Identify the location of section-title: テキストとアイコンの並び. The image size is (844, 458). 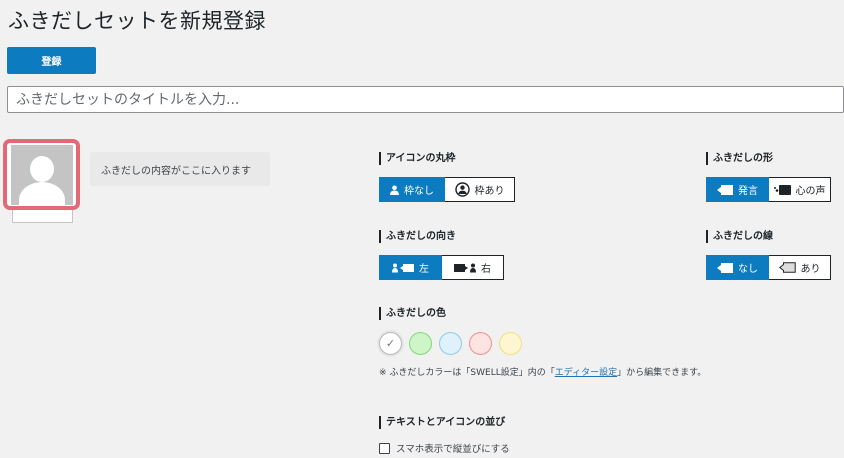
(444, 422).